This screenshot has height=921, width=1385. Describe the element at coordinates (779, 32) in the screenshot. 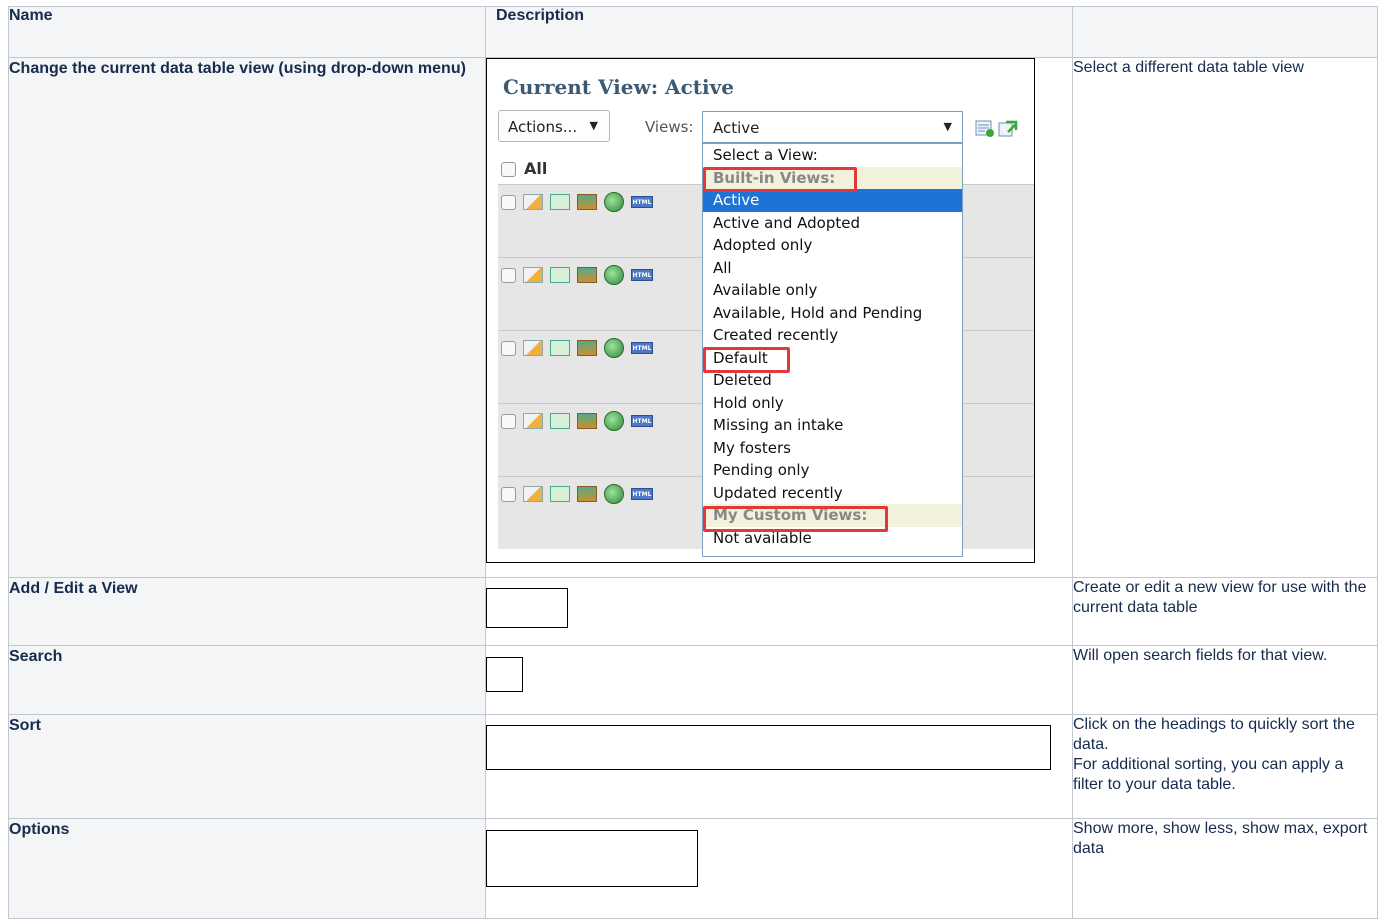

I see `header-description: Description` at that location.